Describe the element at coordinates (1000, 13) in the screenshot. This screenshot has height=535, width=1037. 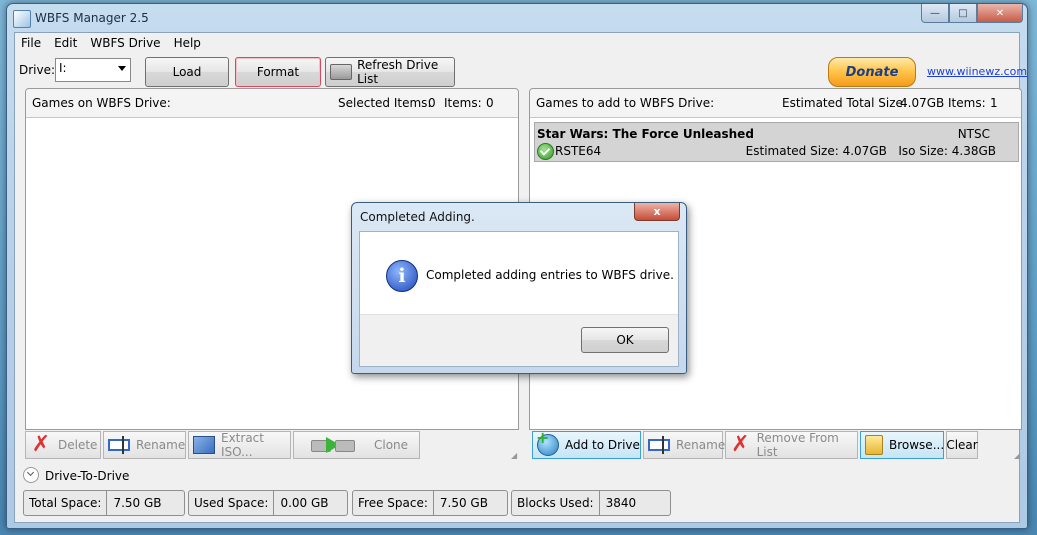
I see `close-icon: ✕` at that location.